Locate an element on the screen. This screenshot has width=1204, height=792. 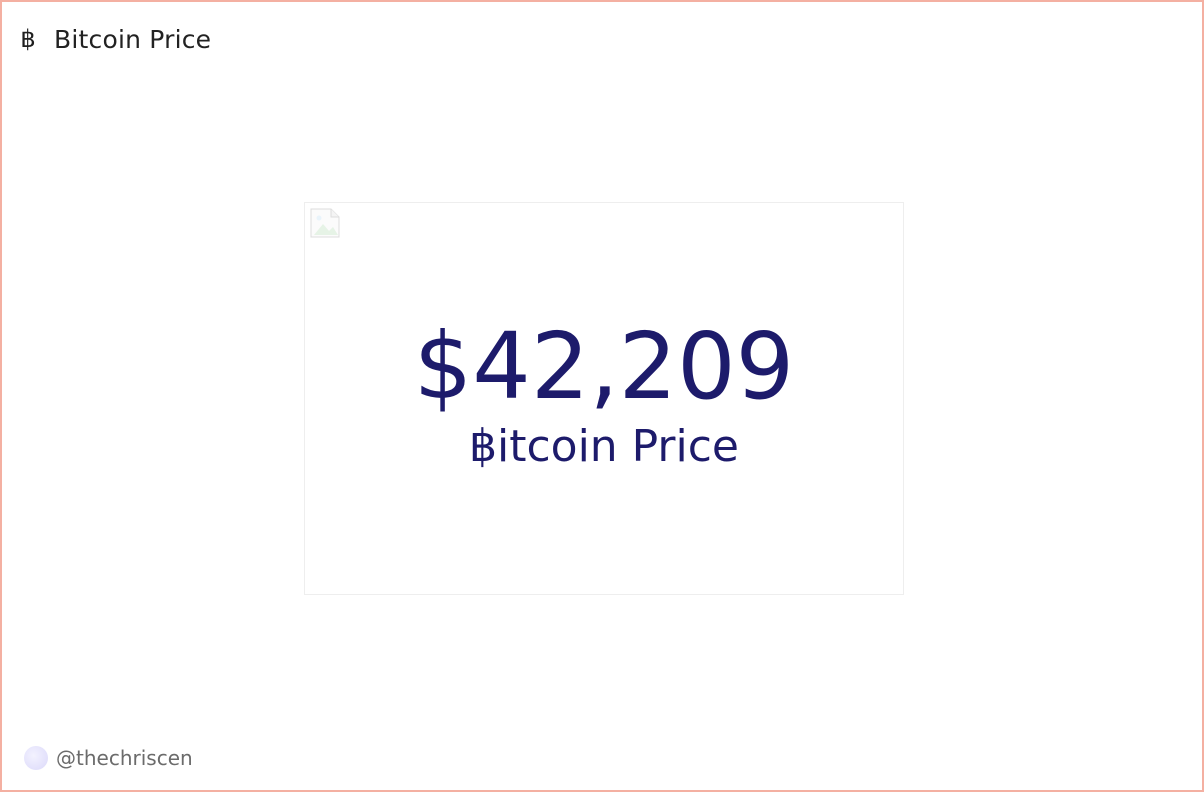
header: ฿ Bitcoin Price is located at coordinates (114, 39).